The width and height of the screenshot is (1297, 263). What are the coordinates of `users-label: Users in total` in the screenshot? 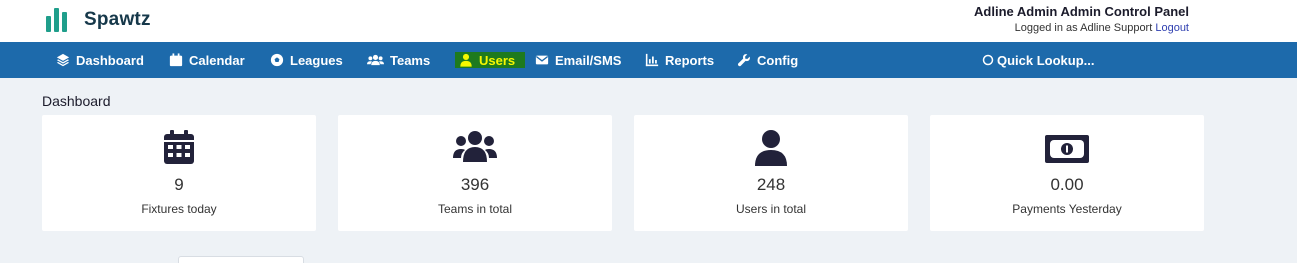 It's located at (771, 209).